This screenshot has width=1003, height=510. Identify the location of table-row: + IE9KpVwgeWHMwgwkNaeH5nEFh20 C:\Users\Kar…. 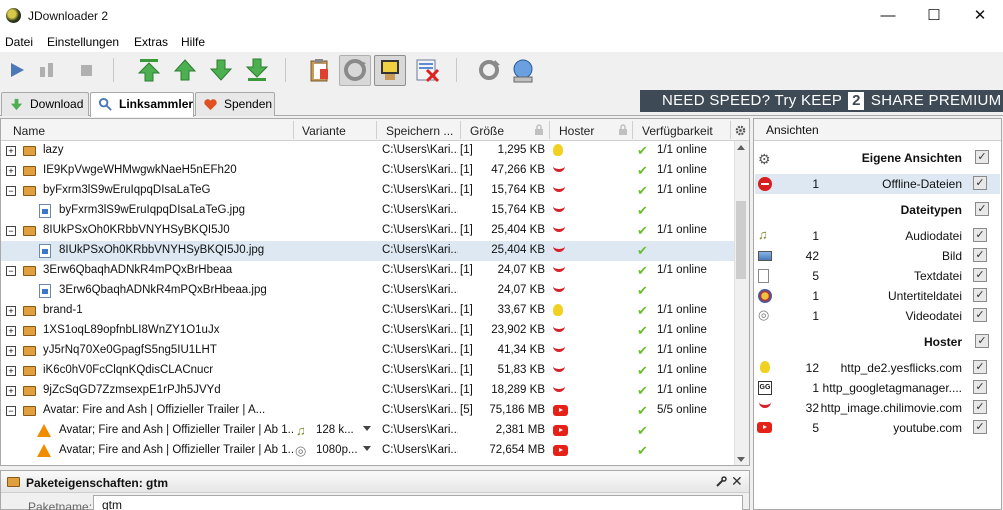
(367, 171).